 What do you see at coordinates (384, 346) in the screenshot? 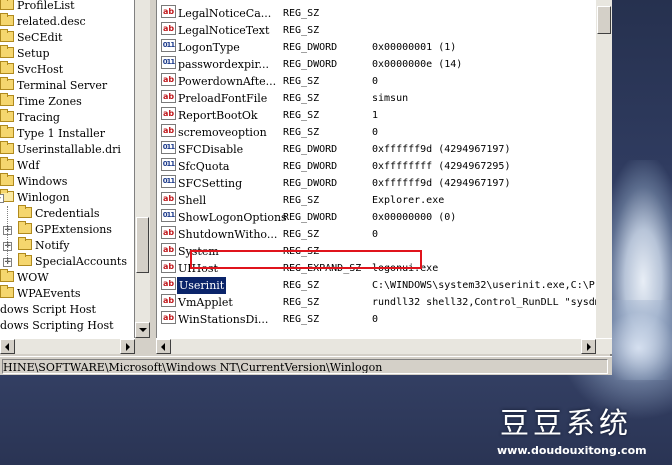
I see `list-horizontal-scrollbar` at bounding box center [384, 346].